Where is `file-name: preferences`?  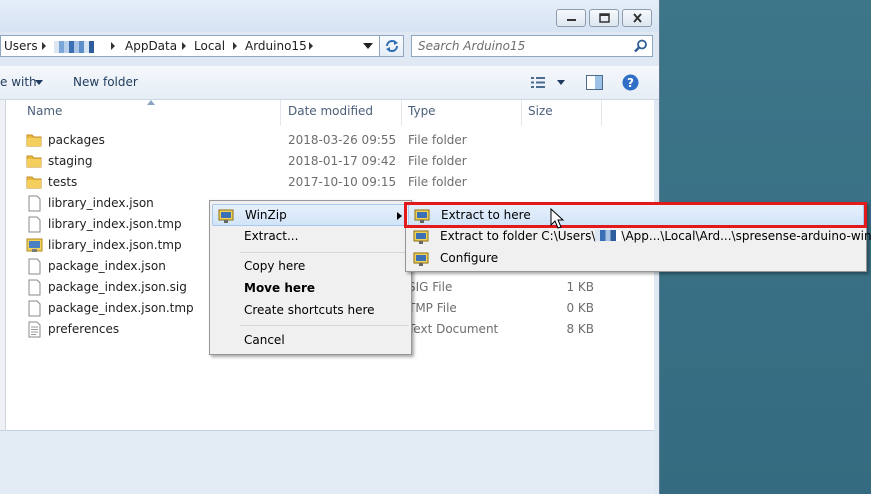
file-name: preferences is located at coordinates (84, 329).